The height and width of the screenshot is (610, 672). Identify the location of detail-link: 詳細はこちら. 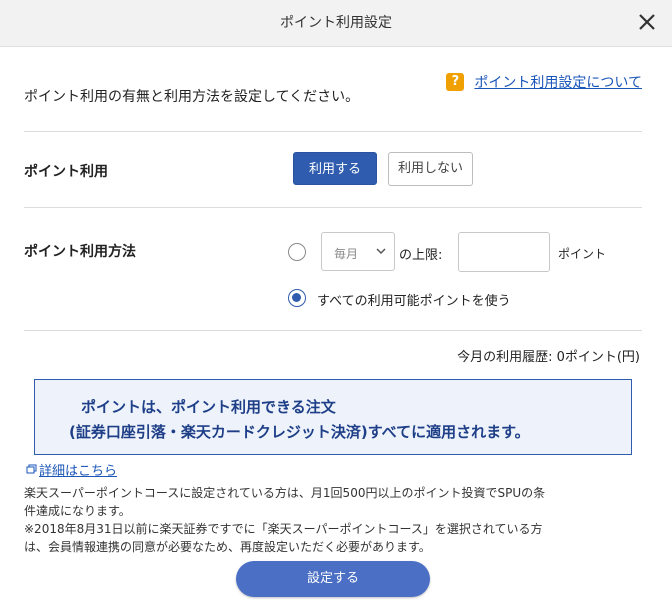
(71, 469).